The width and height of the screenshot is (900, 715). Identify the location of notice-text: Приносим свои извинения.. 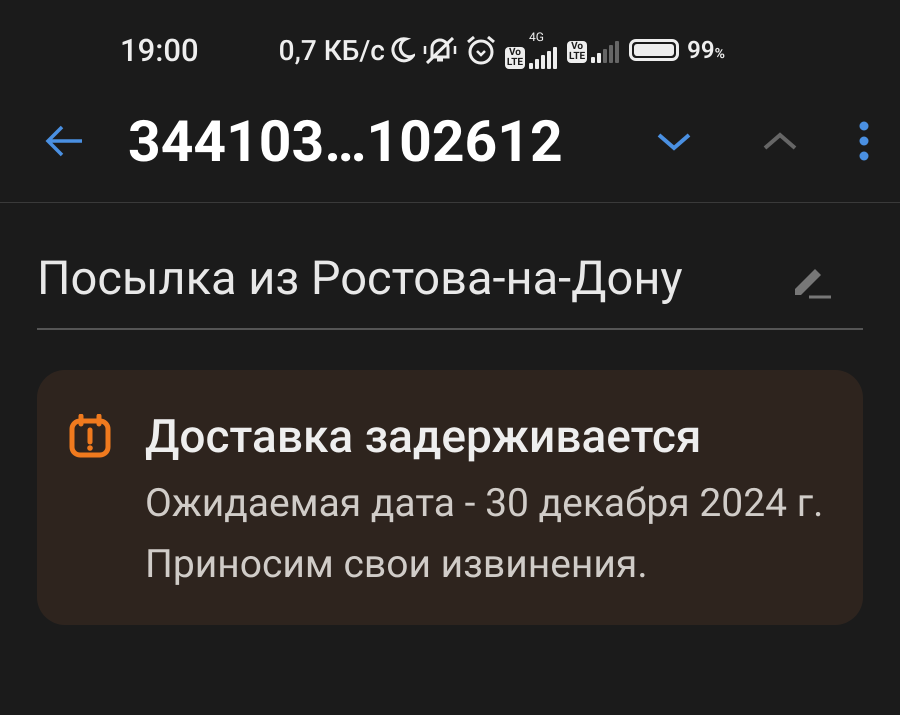
(397, 564).